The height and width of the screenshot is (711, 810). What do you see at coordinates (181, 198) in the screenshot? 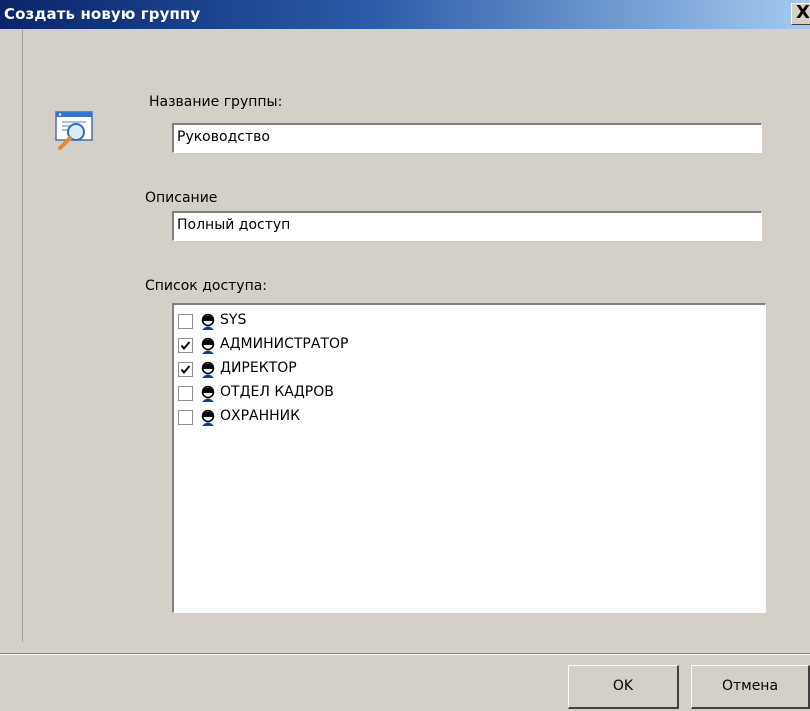
I see `description-label: Описание` at bounding box center [181, 198].